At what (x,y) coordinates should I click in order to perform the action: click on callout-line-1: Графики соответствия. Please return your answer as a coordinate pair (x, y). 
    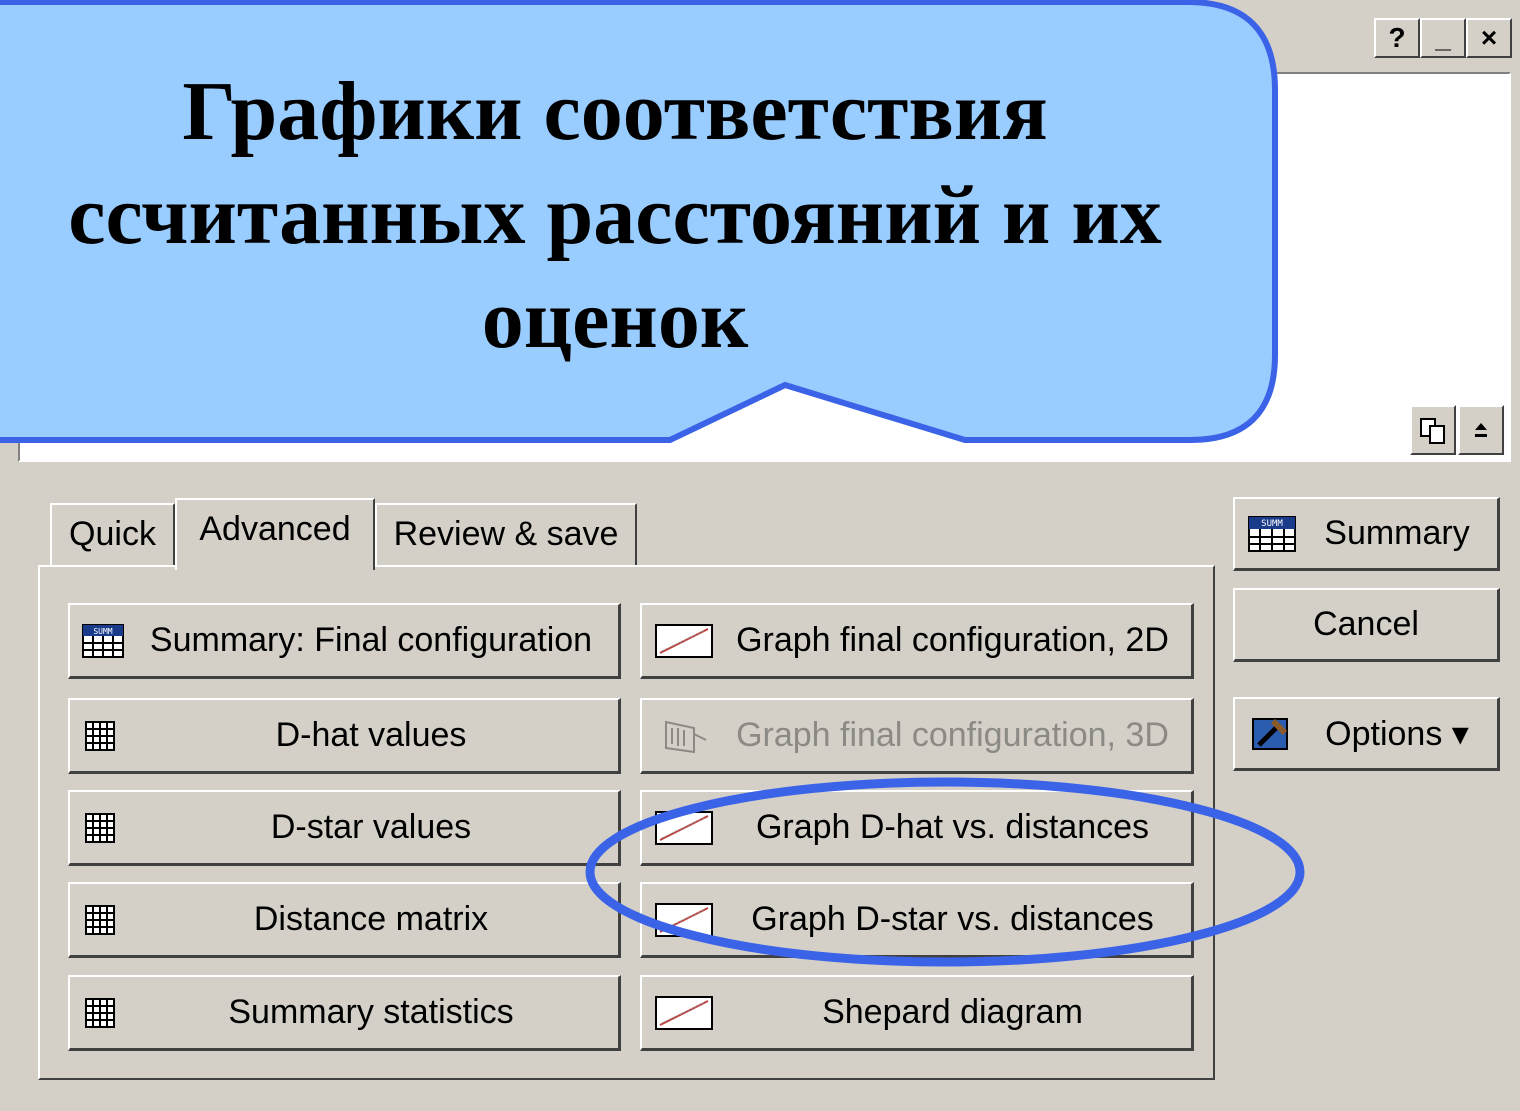
    Looking at the image, I should click on (615, 111).